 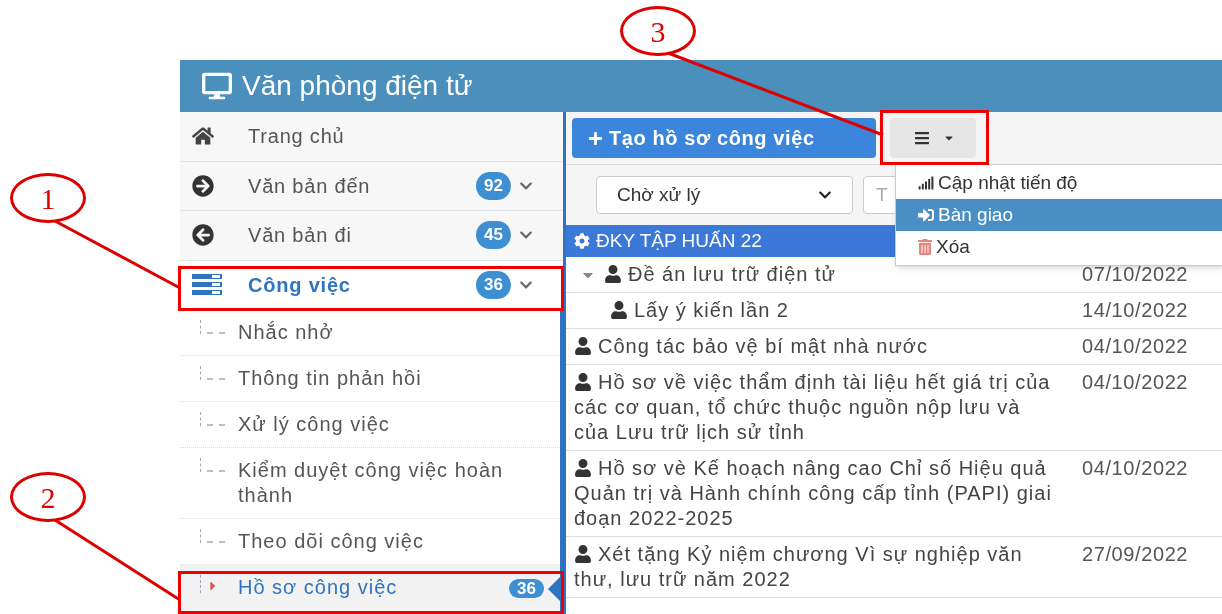 I want to click on menu-item: Cập nhật tiến độ, so click(x=1059, y=183).